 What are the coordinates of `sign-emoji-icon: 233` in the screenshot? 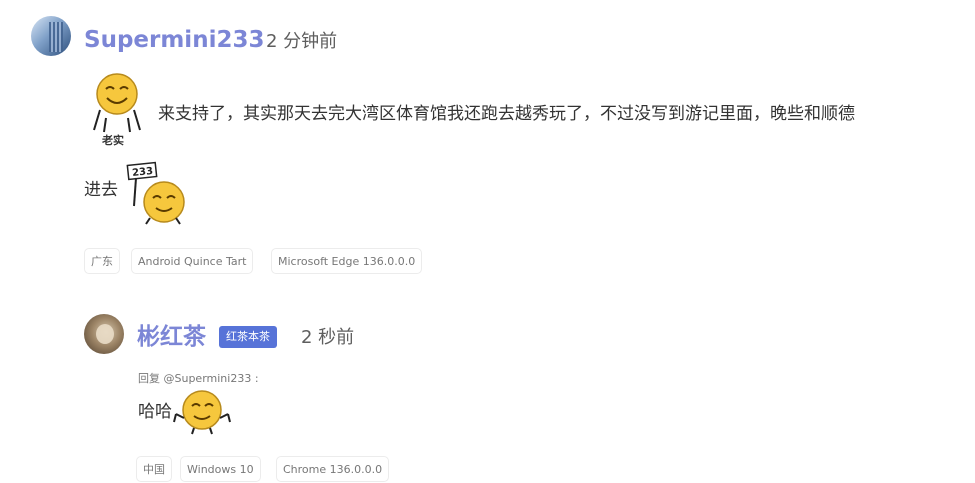 It's located at (157, 192).